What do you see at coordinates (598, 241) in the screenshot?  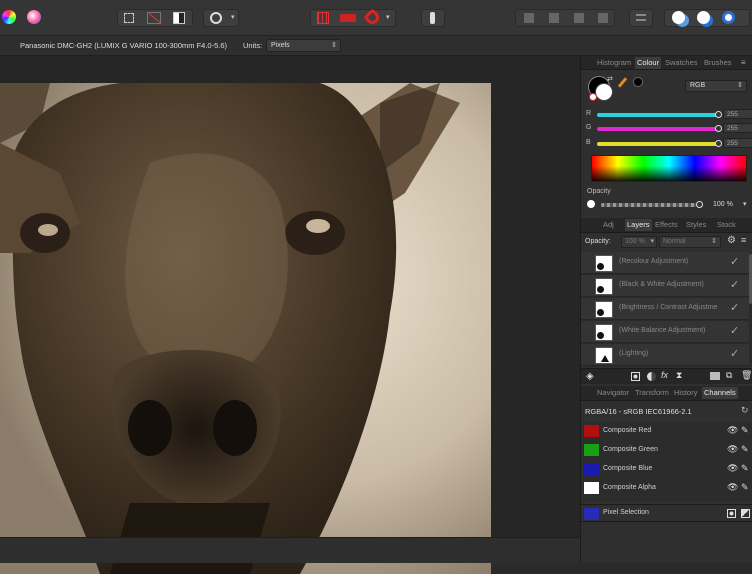 I see `layer-opacity-label: Opacity:` at bounding box center [598, 241].